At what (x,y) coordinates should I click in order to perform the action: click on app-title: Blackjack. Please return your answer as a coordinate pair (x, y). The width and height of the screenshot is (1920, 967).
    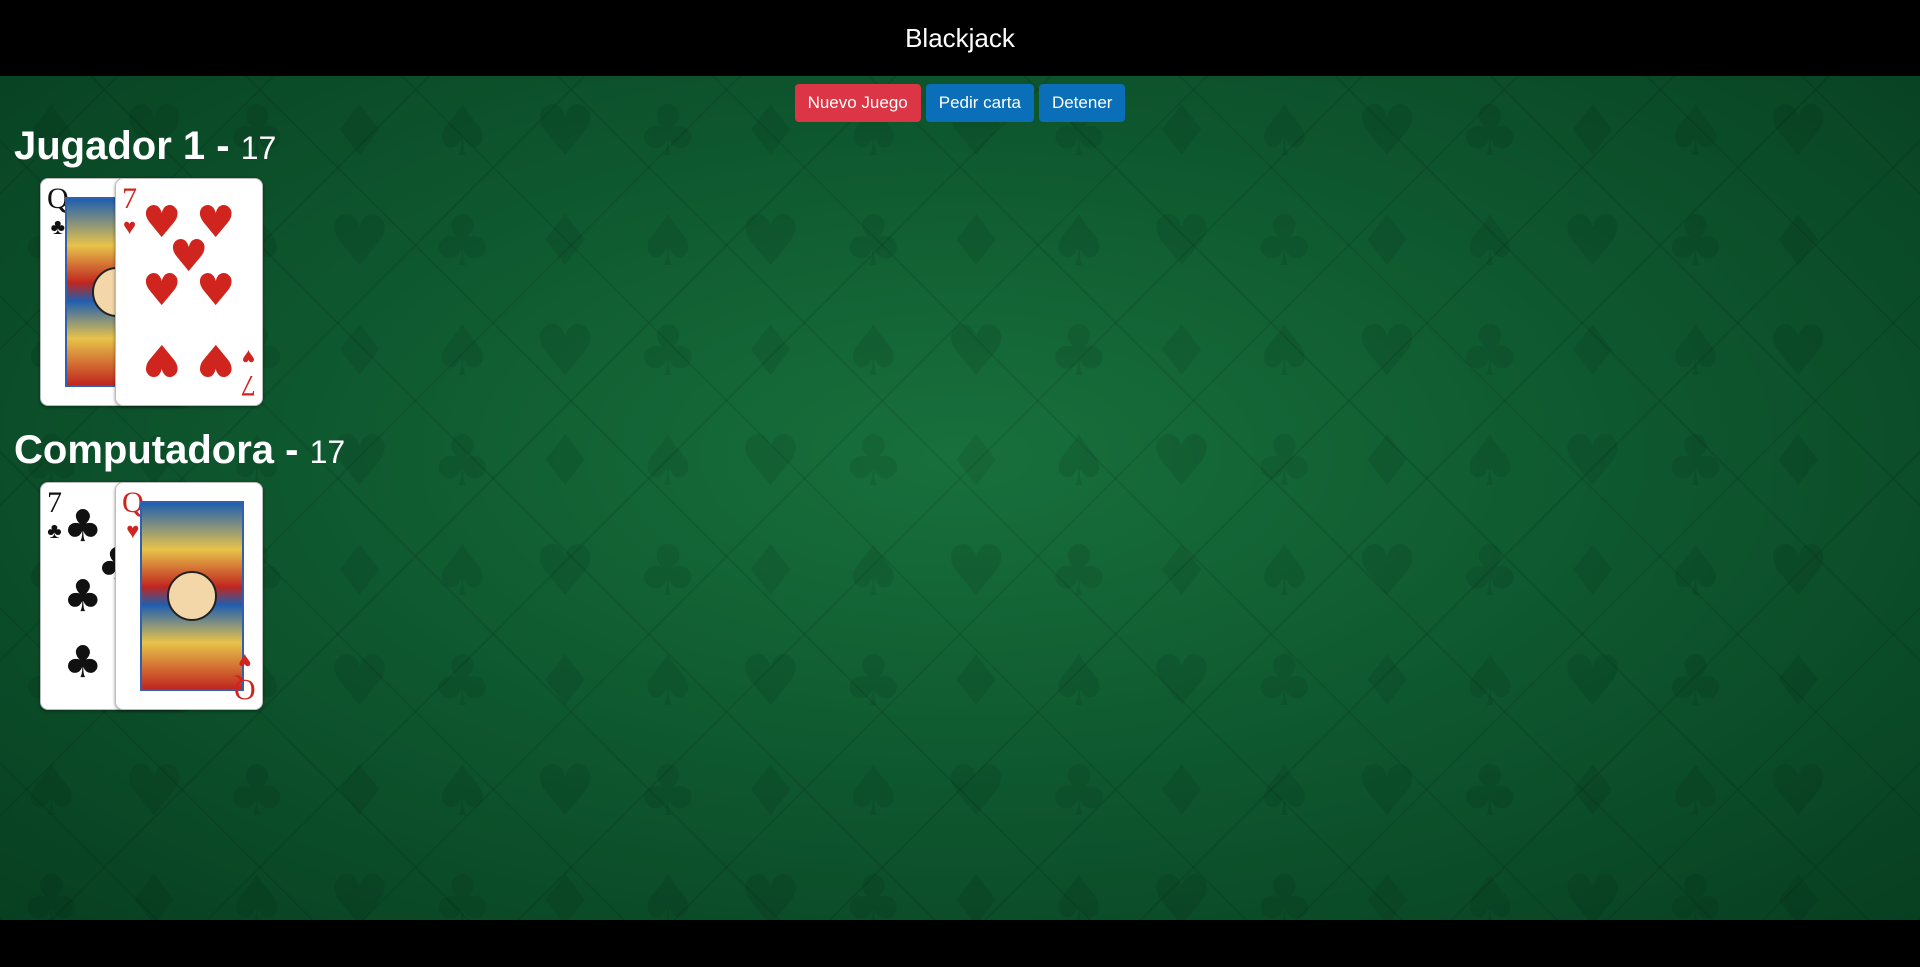
    Looking at the image, I should click on (960, 38).